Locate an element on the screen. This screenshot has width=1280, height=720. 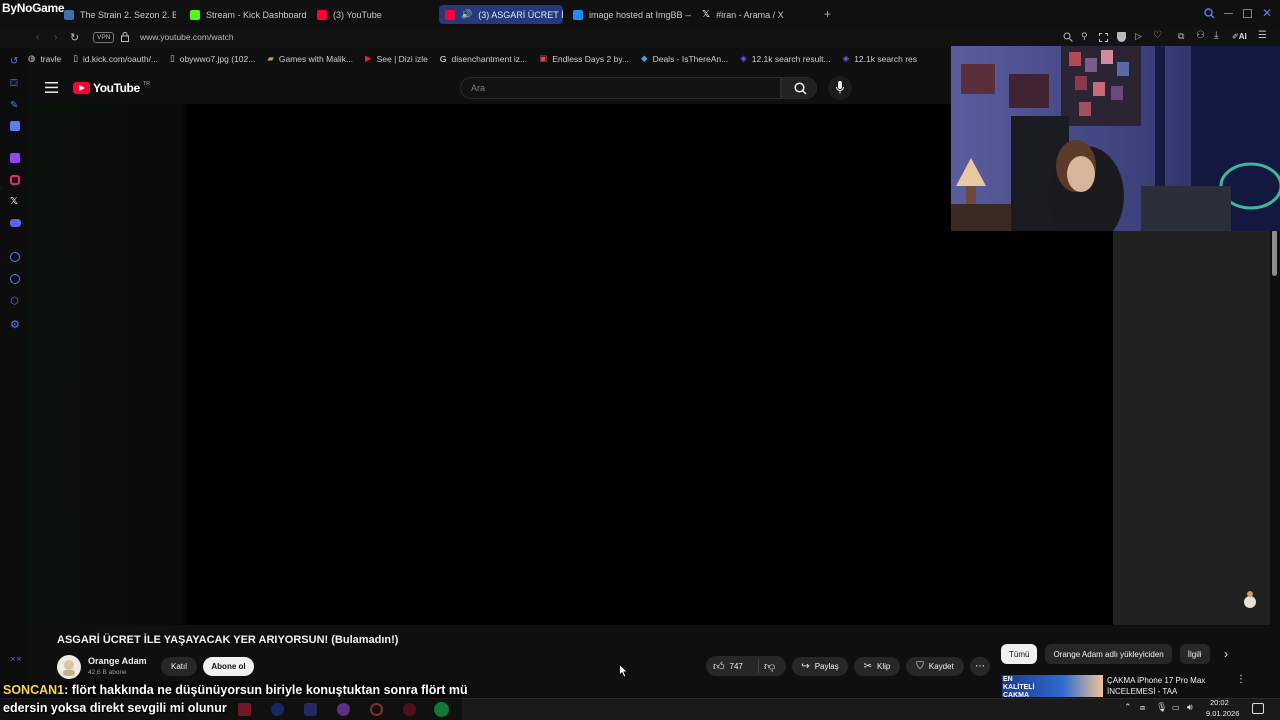
menu-icon: ☰ is located at coordinates (1262, 35).